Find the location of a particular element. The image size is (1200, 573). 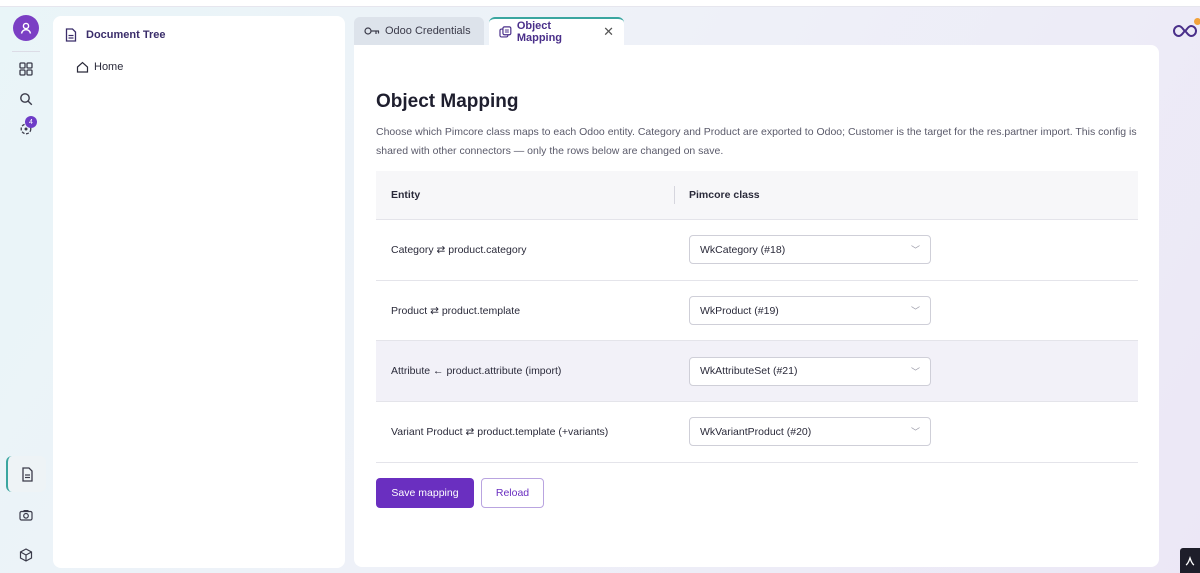

pimcore-class-select: WkProduct (#19) ﹀ is located at coordinates (810, 311).